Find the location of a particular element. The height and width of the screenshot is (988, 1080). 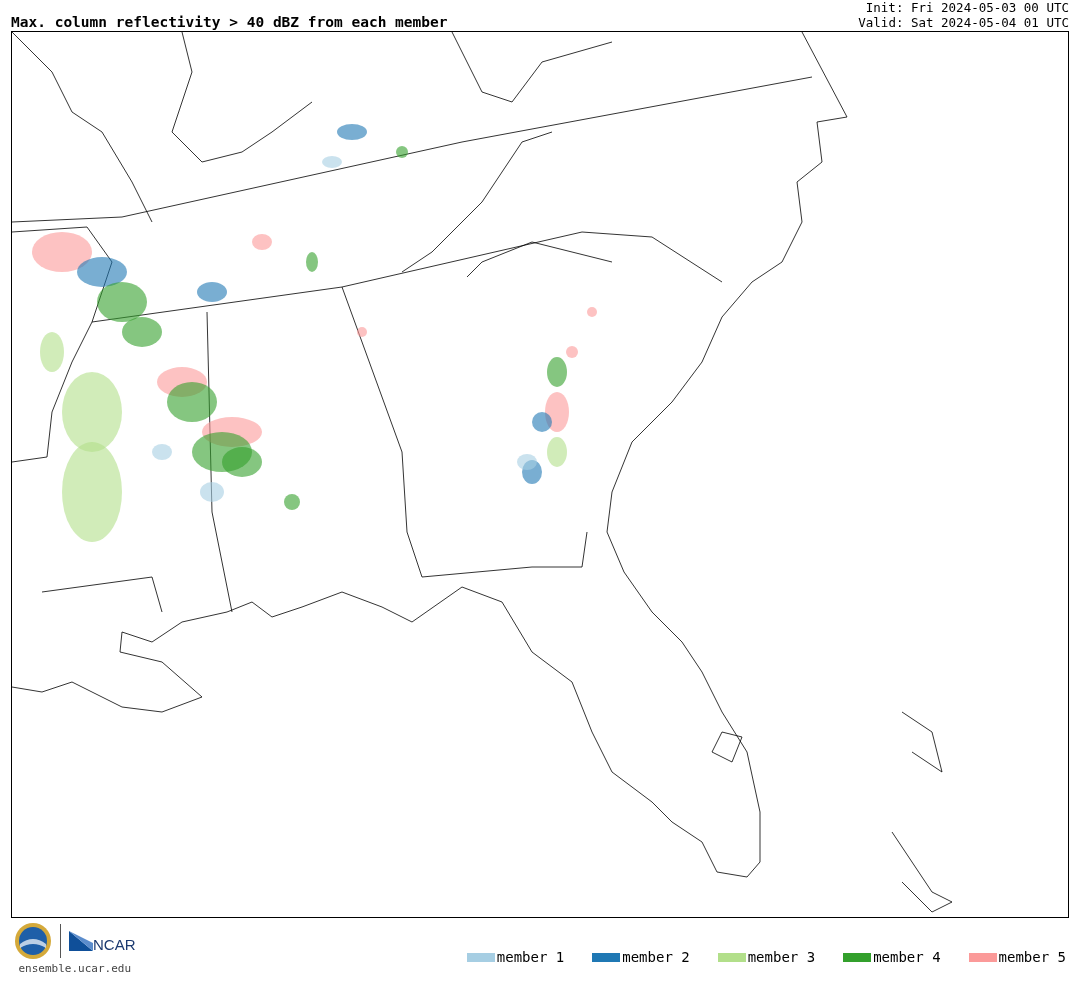

legend-label: member 5 is located at coordinates (1032, 957).